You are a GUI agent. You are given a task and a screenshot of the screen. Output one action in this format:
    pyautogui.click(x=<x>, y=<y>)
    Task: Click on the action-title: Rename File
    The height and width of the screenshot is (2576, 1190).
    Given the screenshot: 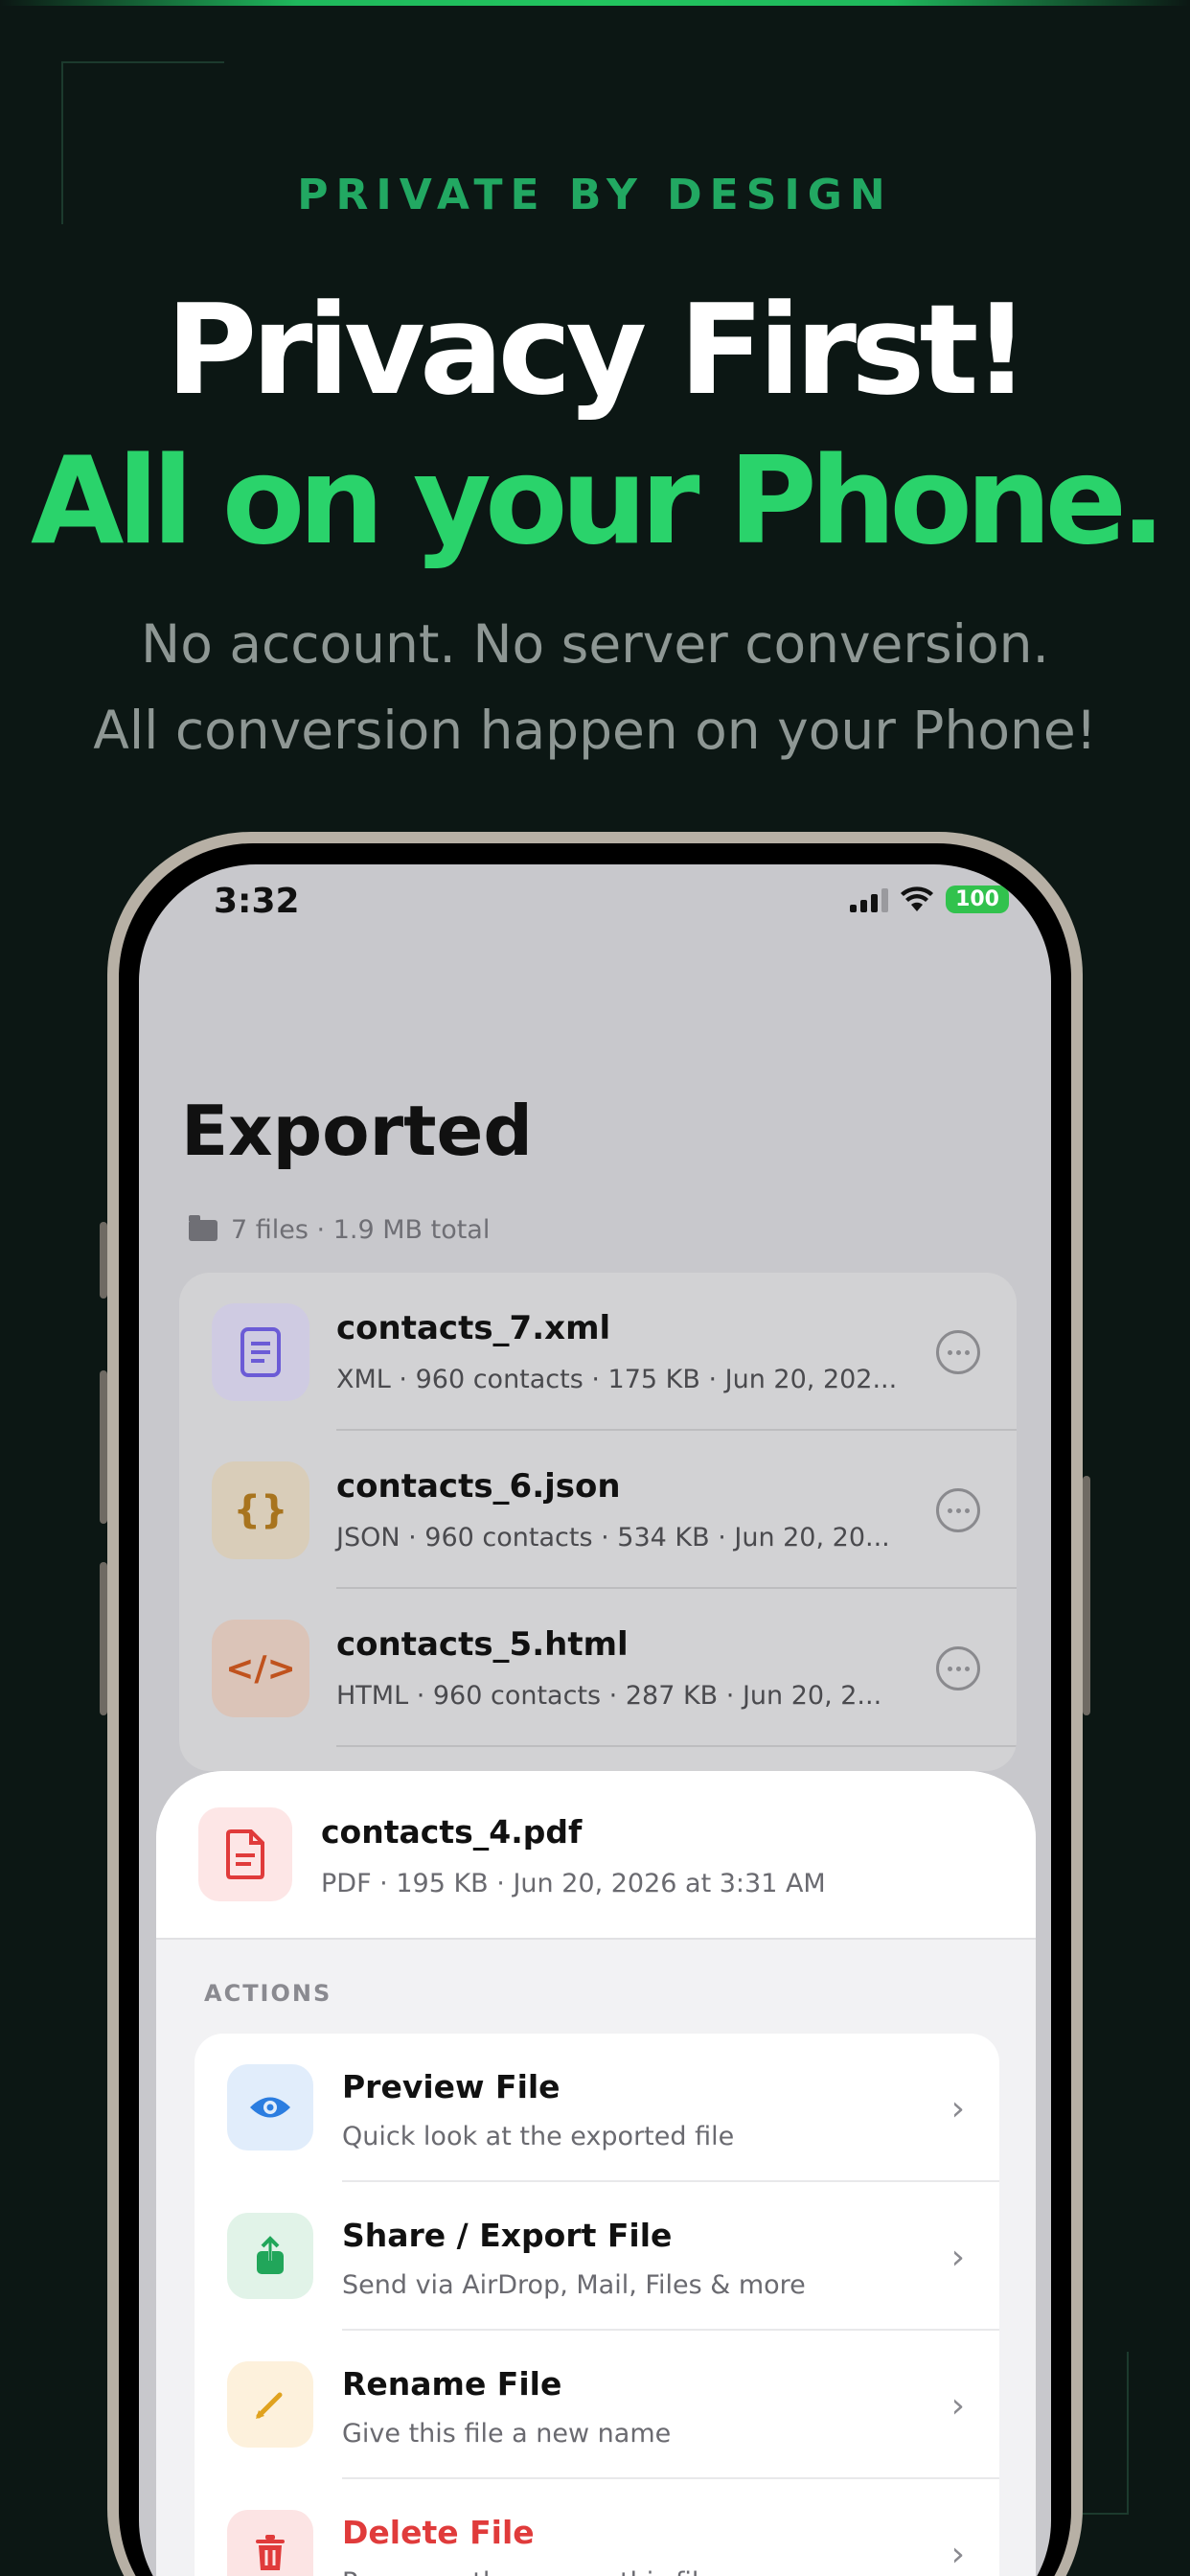 What is the action you would take?
    pyautogui.click(x=452, y=2384)
    